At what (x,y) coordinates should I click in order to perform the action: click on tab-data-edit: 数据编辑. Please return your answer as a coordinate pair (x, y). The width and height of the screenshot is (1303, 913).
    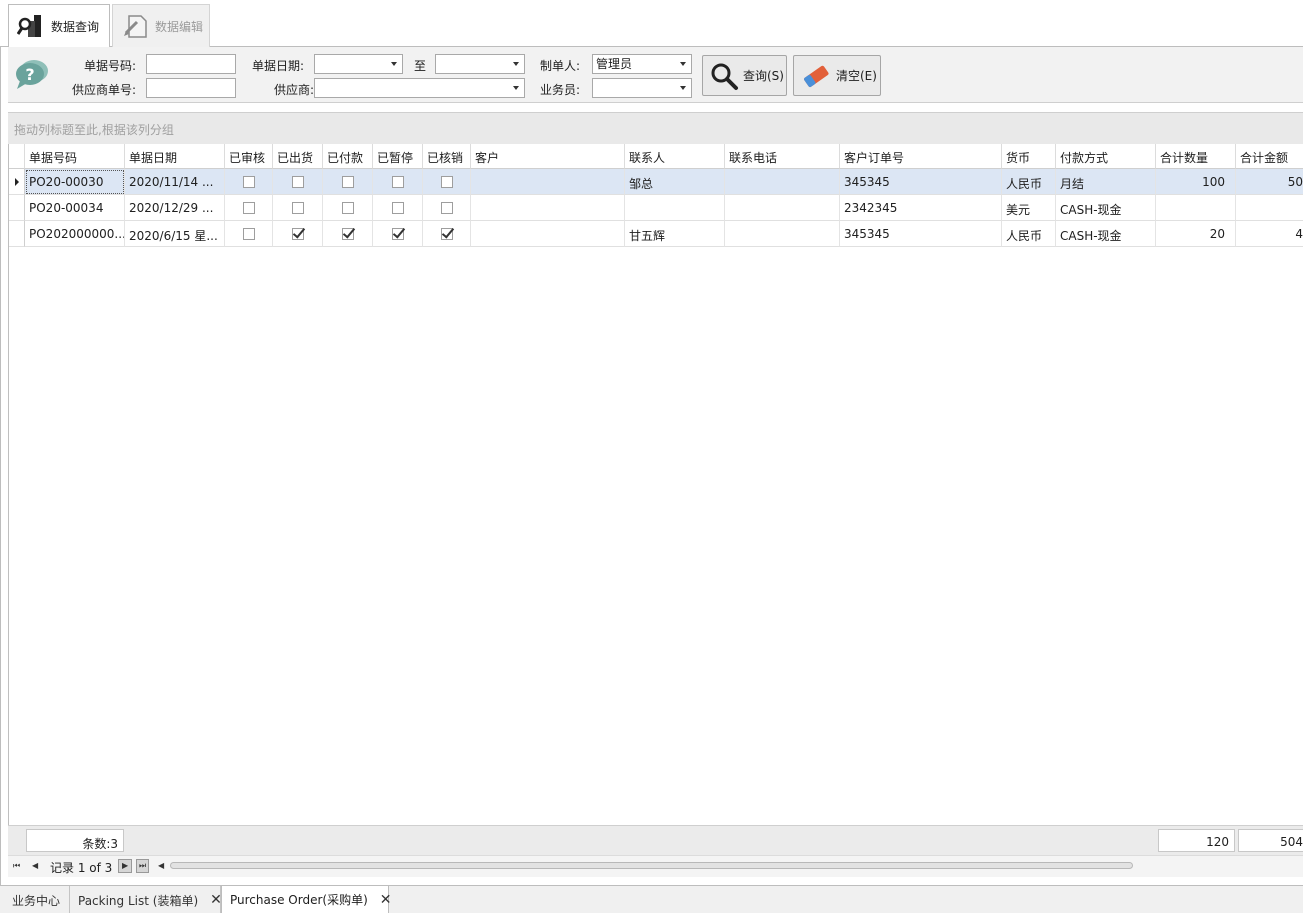
    Looking at the image, I should click on (161, 25).